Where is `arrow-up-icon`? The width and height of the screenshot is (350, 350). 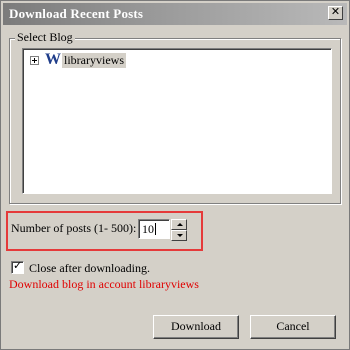 arrow-up-icon is located at coordinates (180, 224).